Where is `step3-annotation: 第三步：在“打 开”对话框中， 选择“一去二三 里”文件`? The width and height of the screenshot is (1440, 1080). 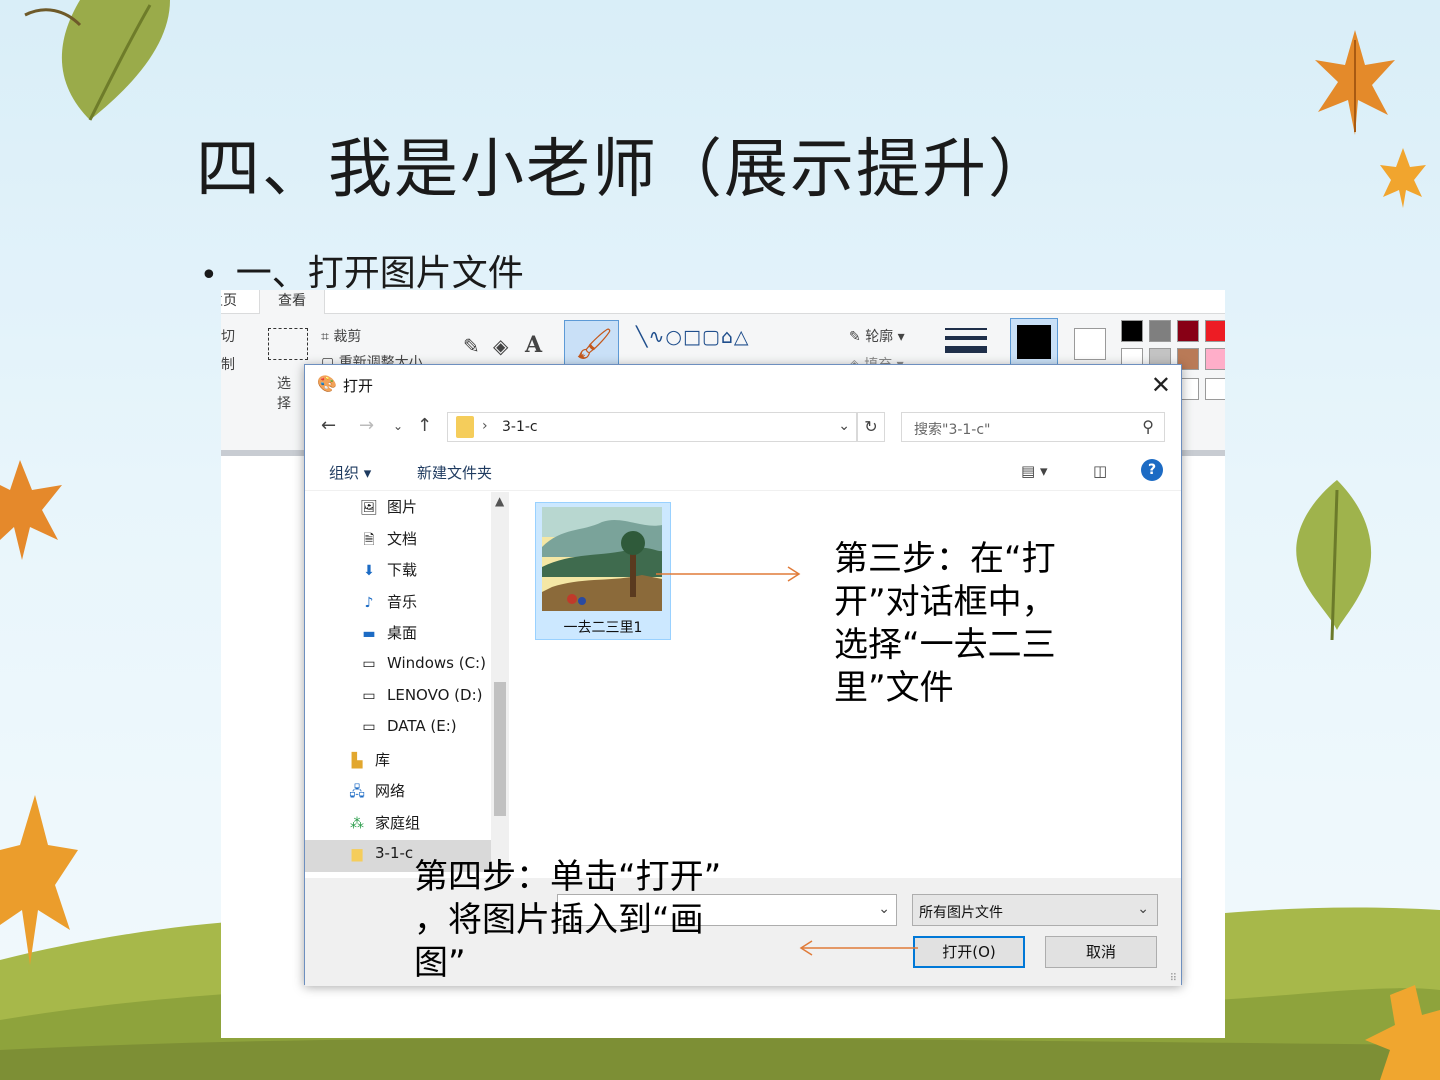
step3-annotation: 第三步：在“打 开”对话框中， 选择“一去二三 里”文件 is located at coordinates (945, 624).